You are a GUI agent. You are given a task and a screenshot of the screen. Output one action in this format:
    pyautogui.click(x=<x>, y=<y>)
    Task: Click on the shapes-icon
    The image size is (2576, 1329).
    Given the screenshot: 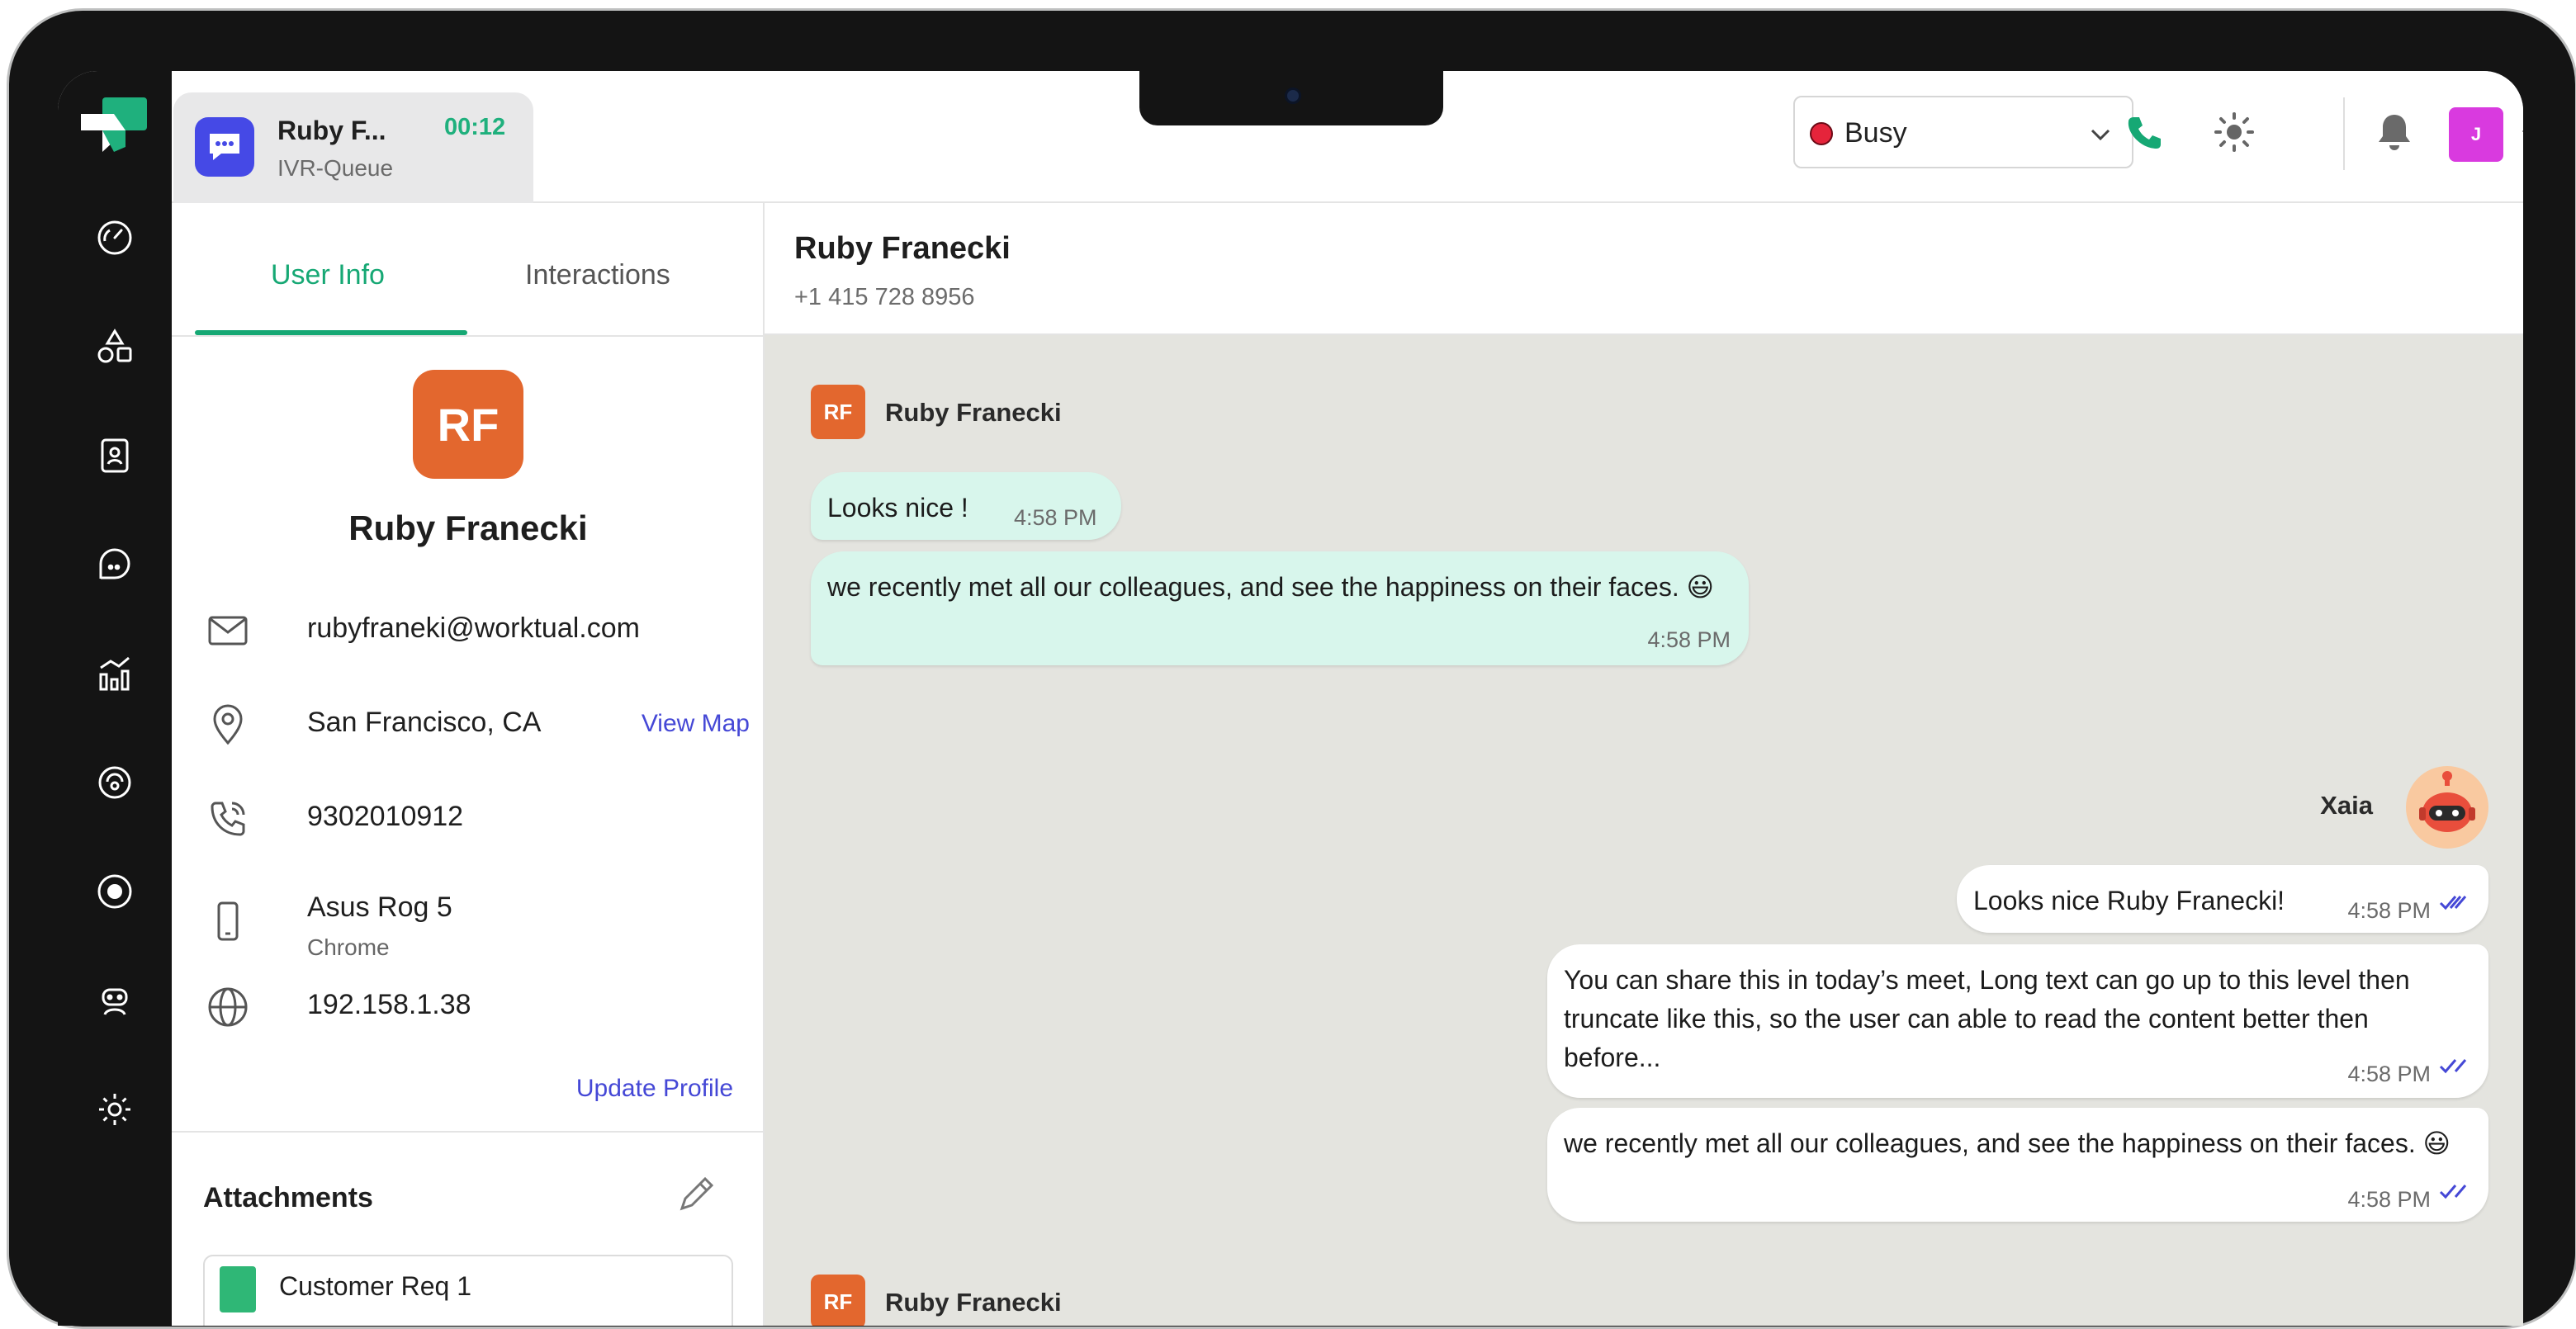 What is the action you would take?
    pyautogui.click(x=115, y=347)
    